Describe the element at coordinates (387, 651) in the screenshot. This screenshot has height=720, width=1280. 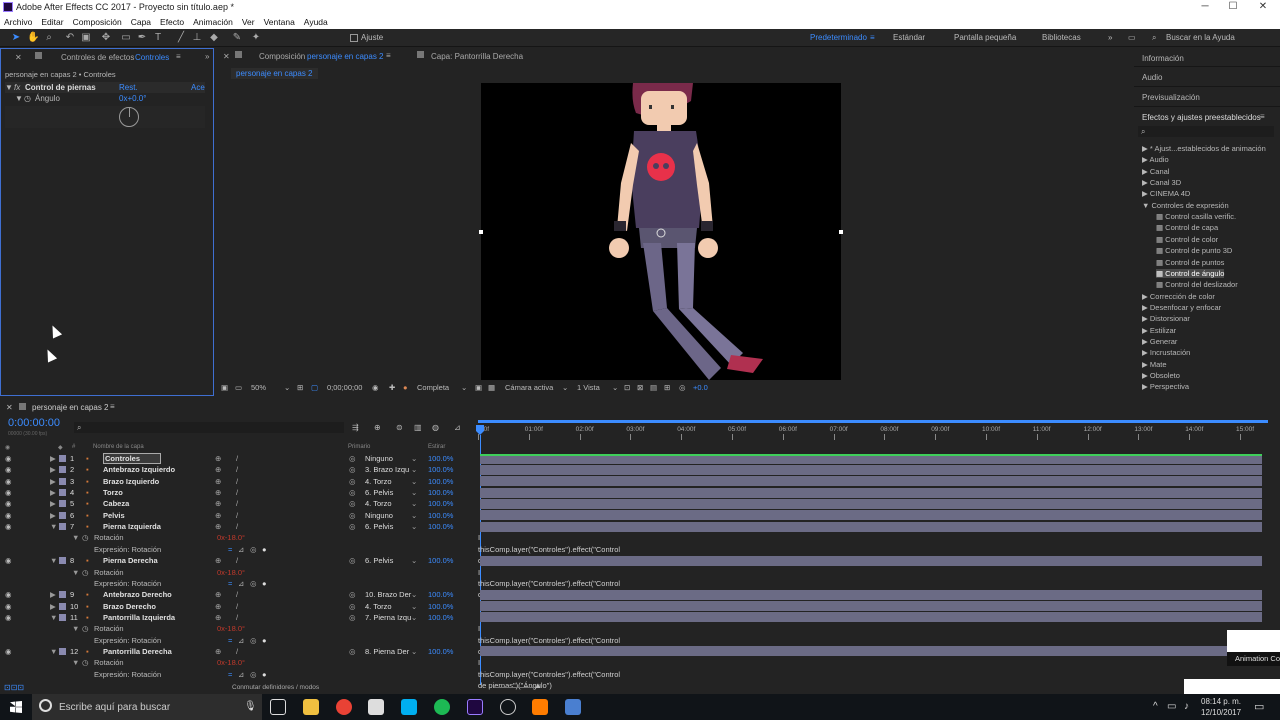
I see `parent-dropdown: 8. Pierna Der` at that location.